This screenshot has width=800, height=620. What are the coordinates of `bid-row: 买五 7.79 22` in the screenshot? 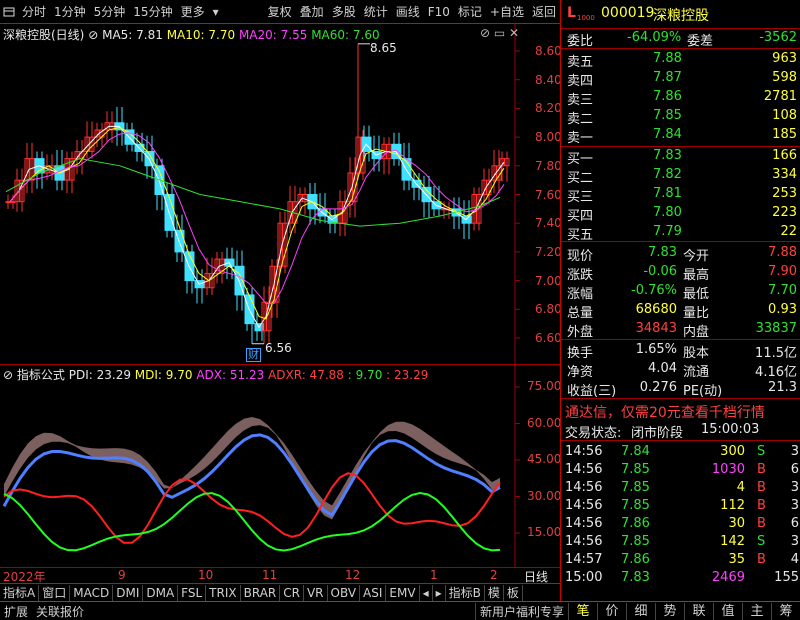 It's located at (680, 233).